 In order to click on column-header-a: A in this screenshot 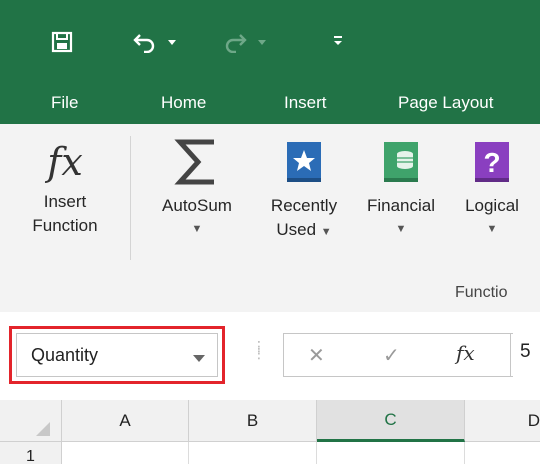, I will do `click(125, 421)`.